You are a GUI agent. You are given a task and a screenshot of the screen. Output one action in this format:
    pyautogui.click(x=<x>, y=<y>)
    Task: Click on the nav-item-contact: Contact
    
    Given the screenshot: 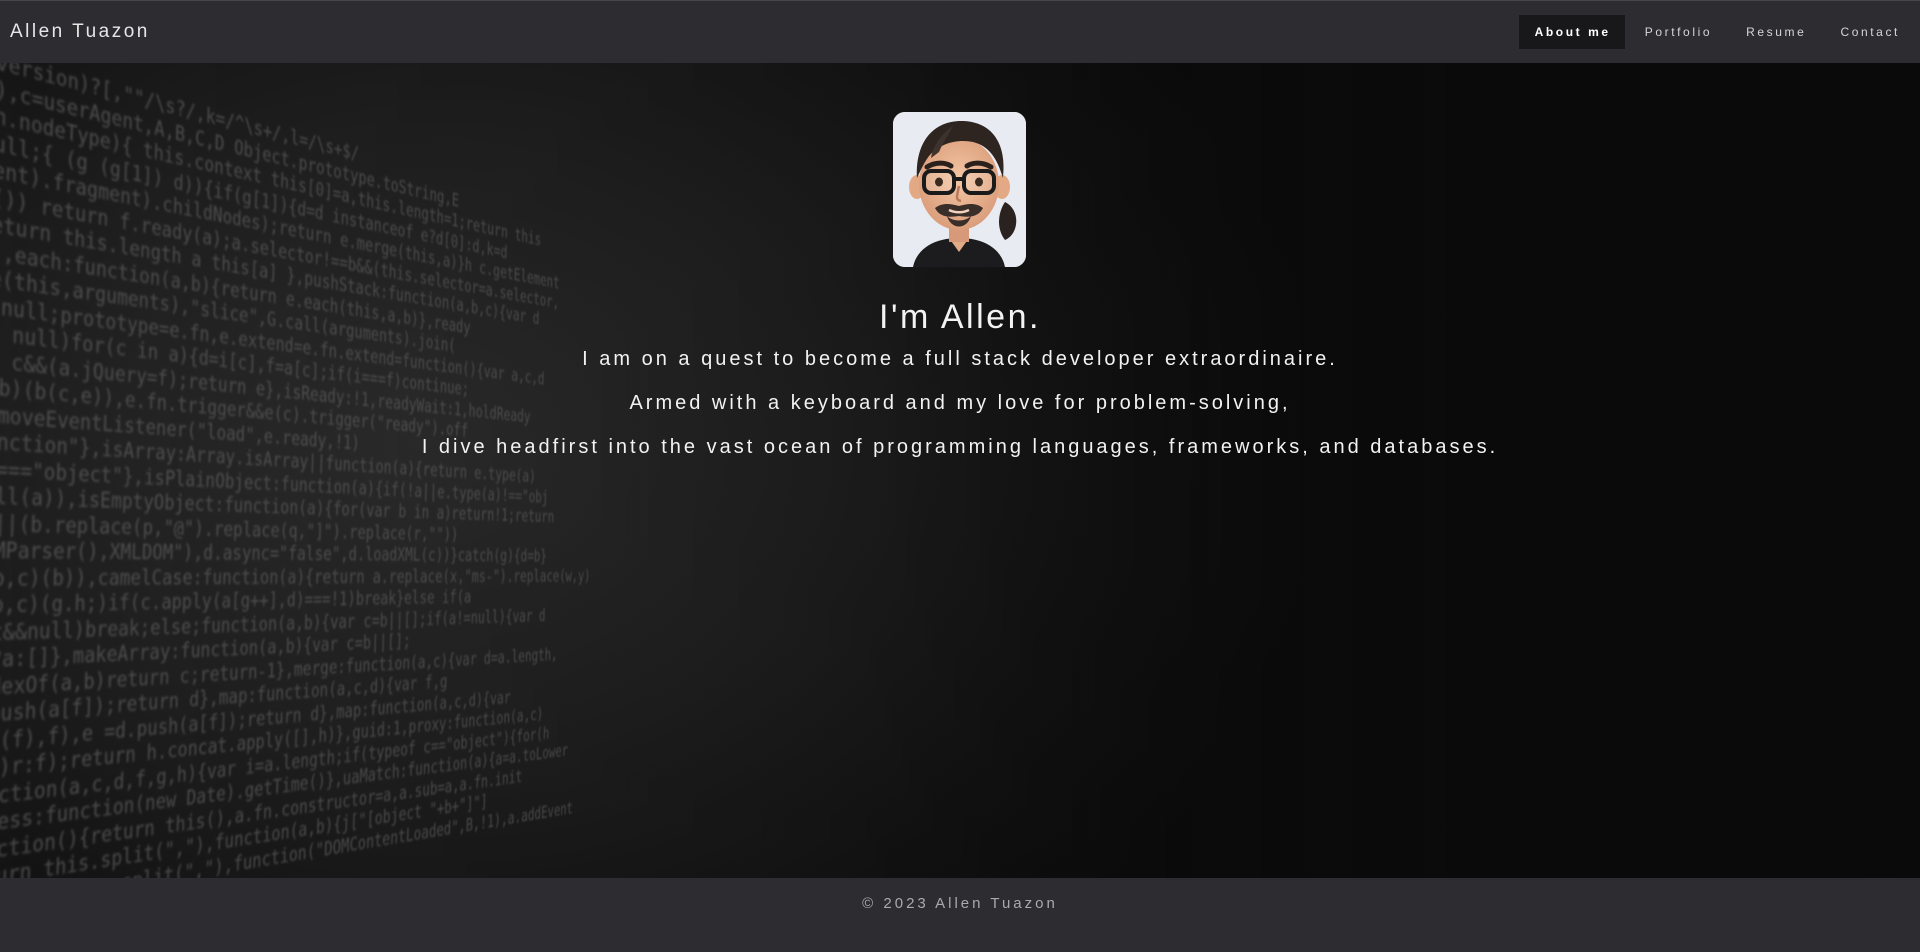 What is the action you would take?
    pyautogui.click(x=1869, y=32)
    